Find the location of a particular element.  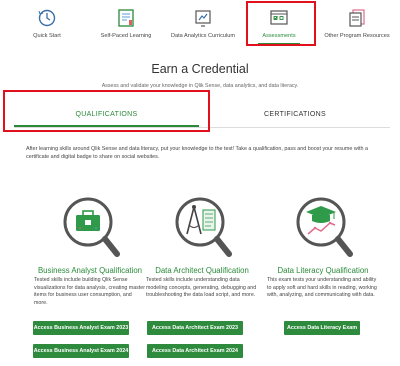

nav-label: Quick Start is located at coordinates (47, 36).